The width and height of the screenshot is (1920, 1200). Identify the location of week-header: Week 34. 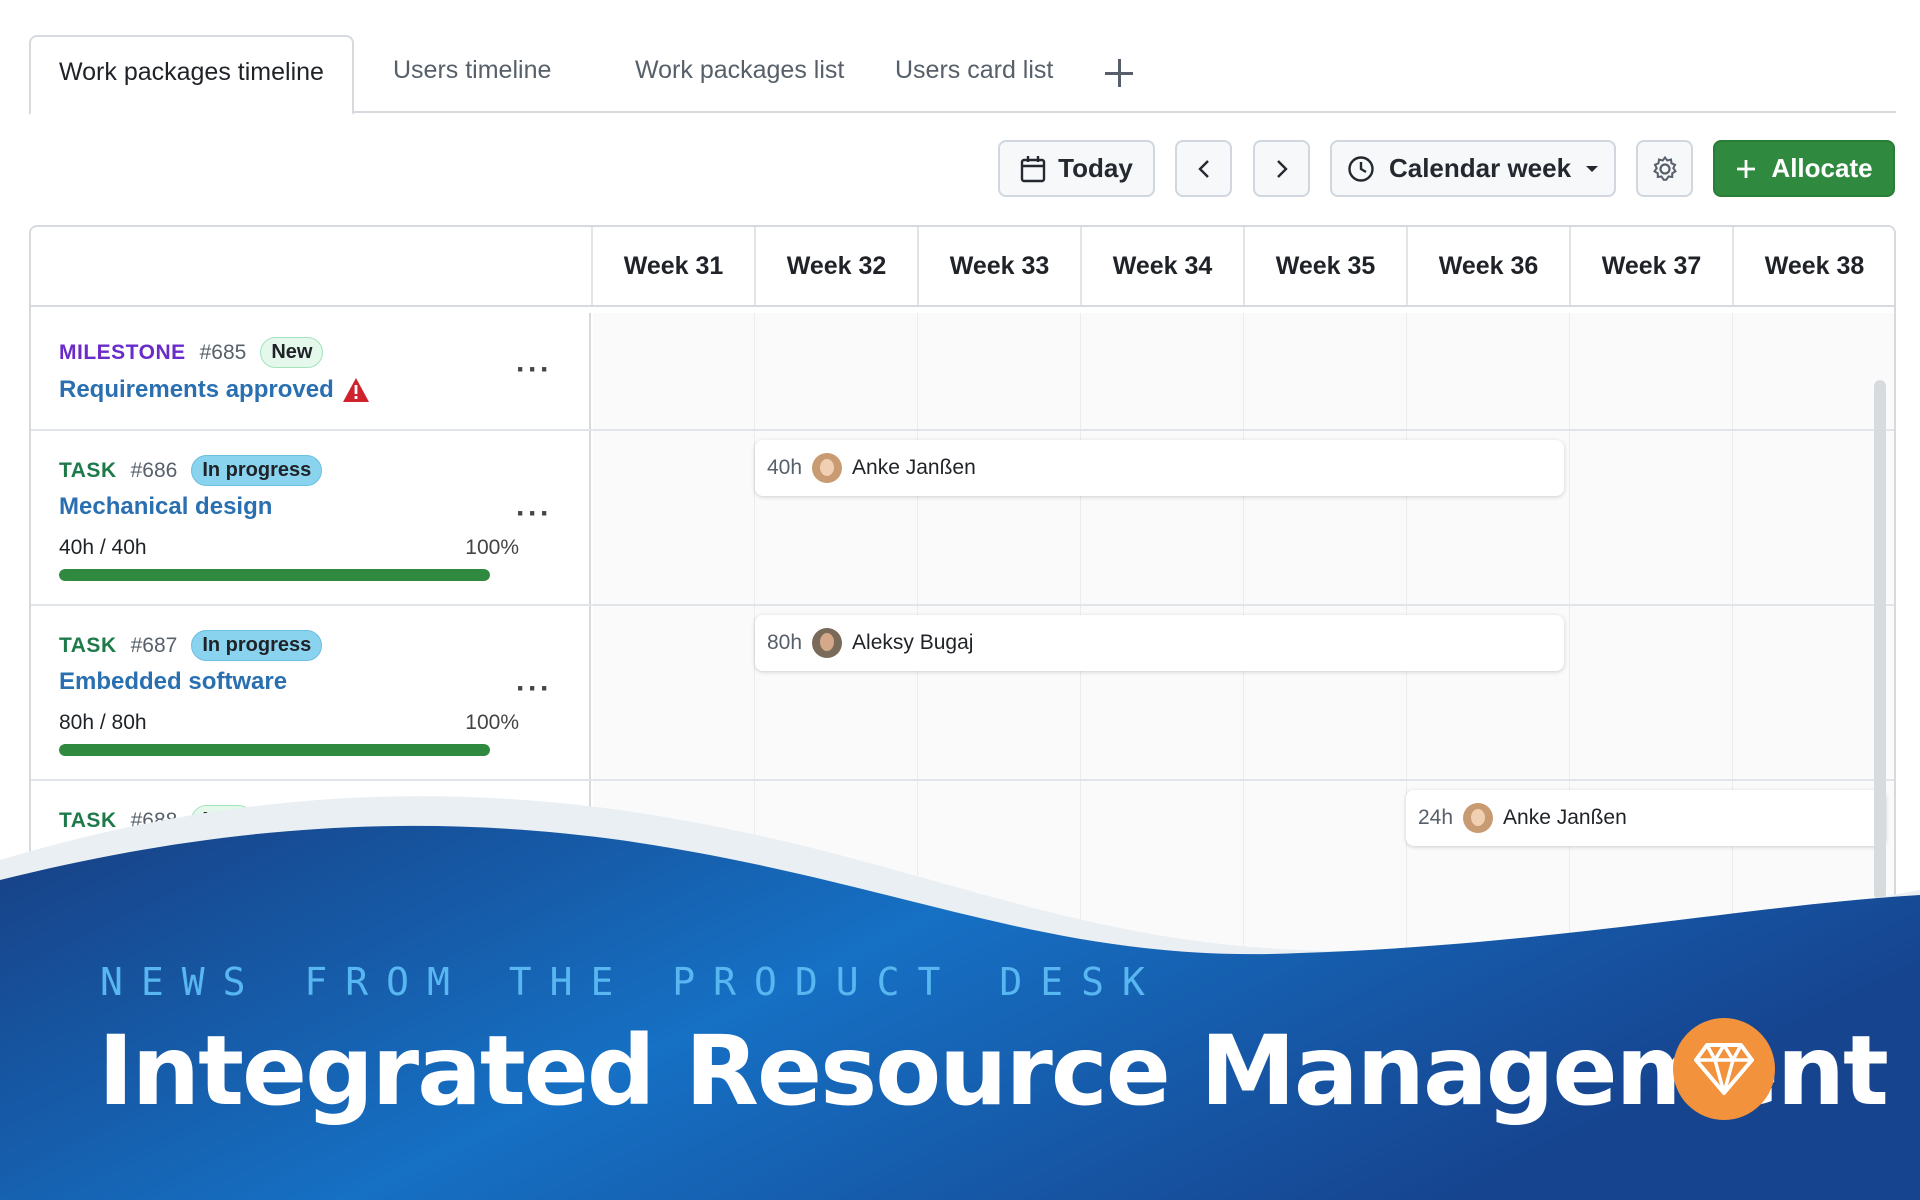
(1161, 266).